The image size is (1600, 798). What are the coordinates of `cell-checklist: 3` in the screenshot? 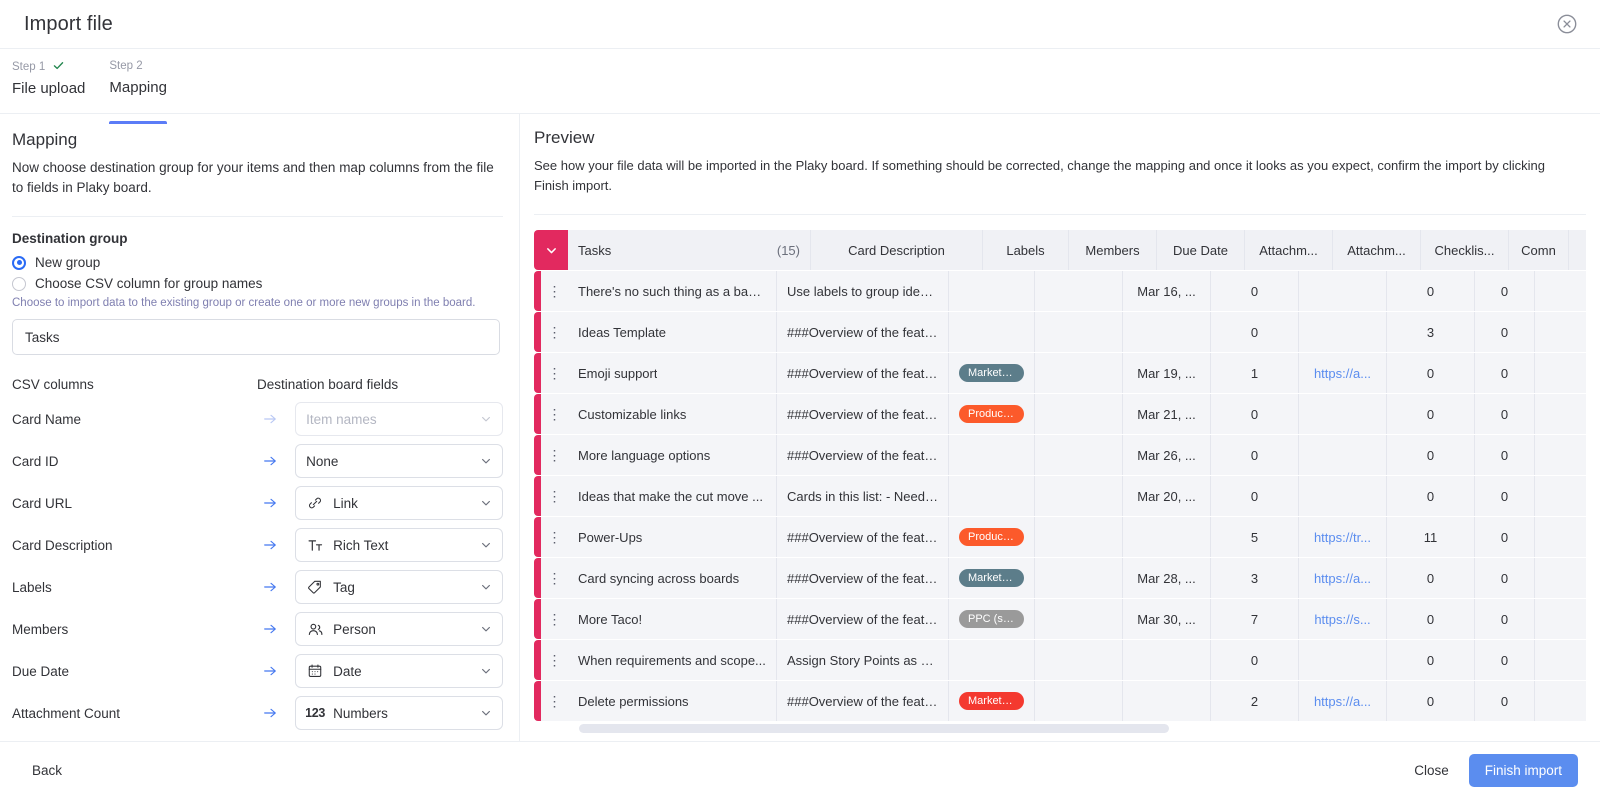 It's located at (1431, 332).